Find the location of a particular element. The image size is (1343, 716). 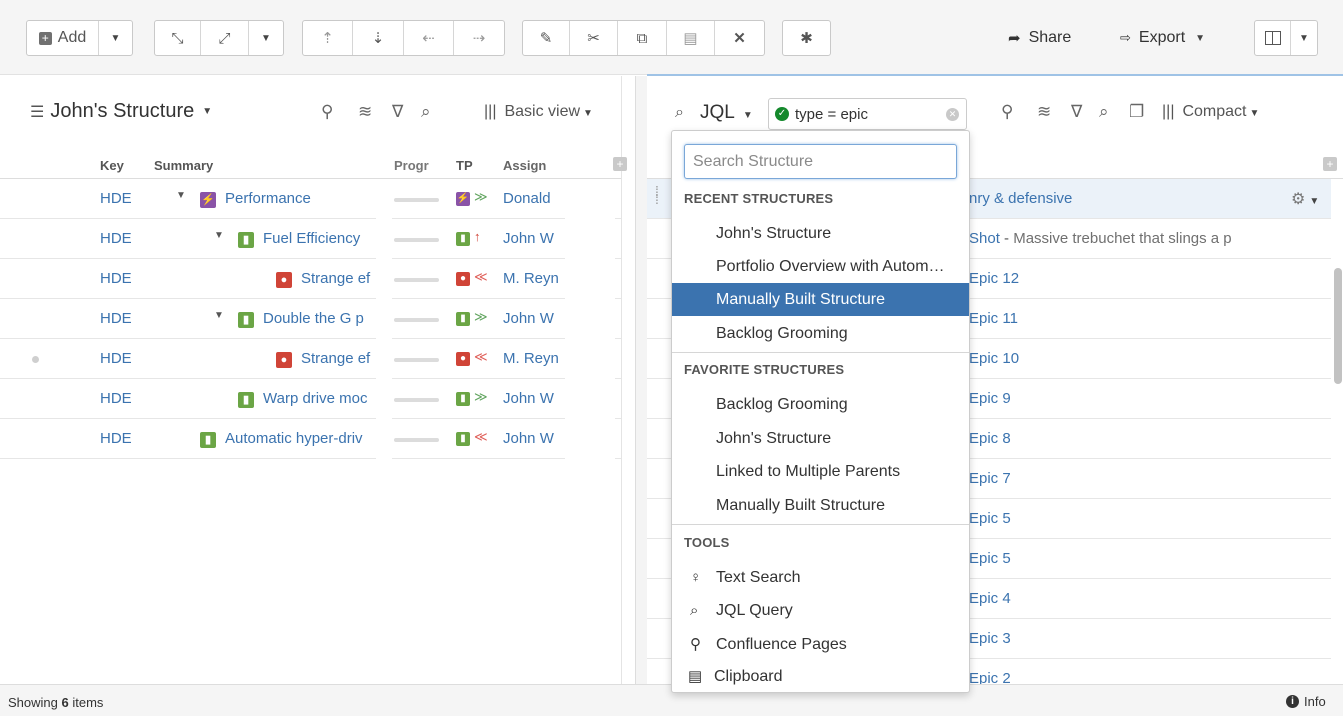

add-button: + Add is located at coordinates (63, 38).